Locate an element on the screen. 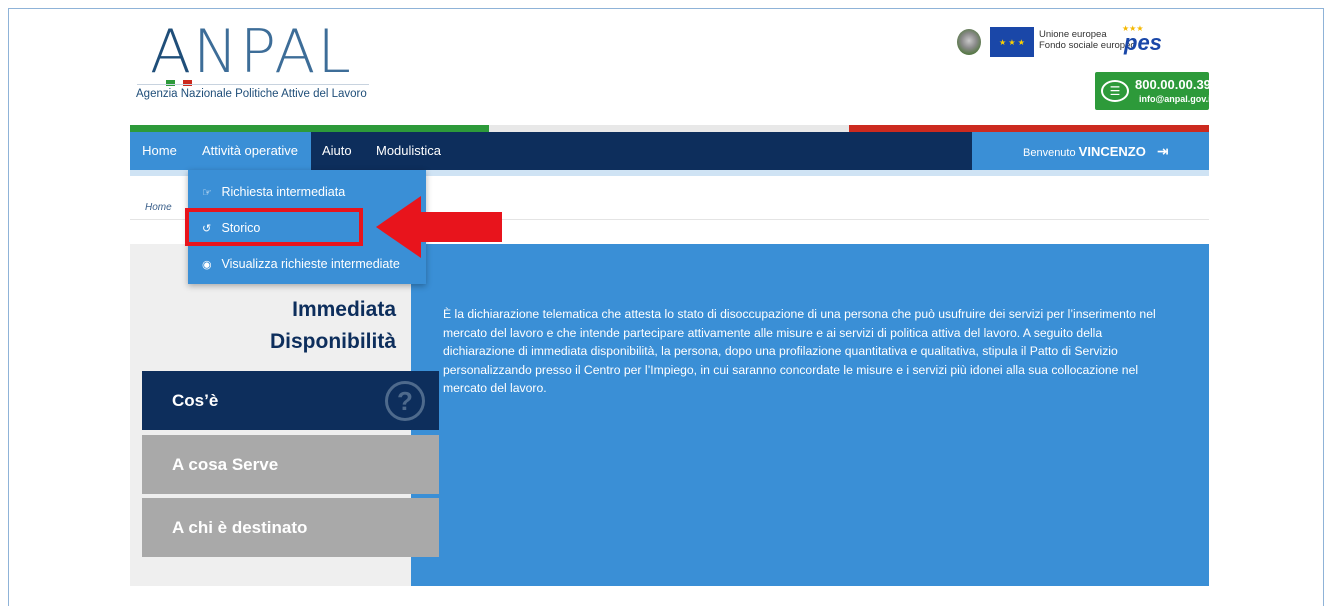 The width and height of the screenshot is (1330, 606). welcome-prefix: Benvenuto is located at coordinates (1049, 153).